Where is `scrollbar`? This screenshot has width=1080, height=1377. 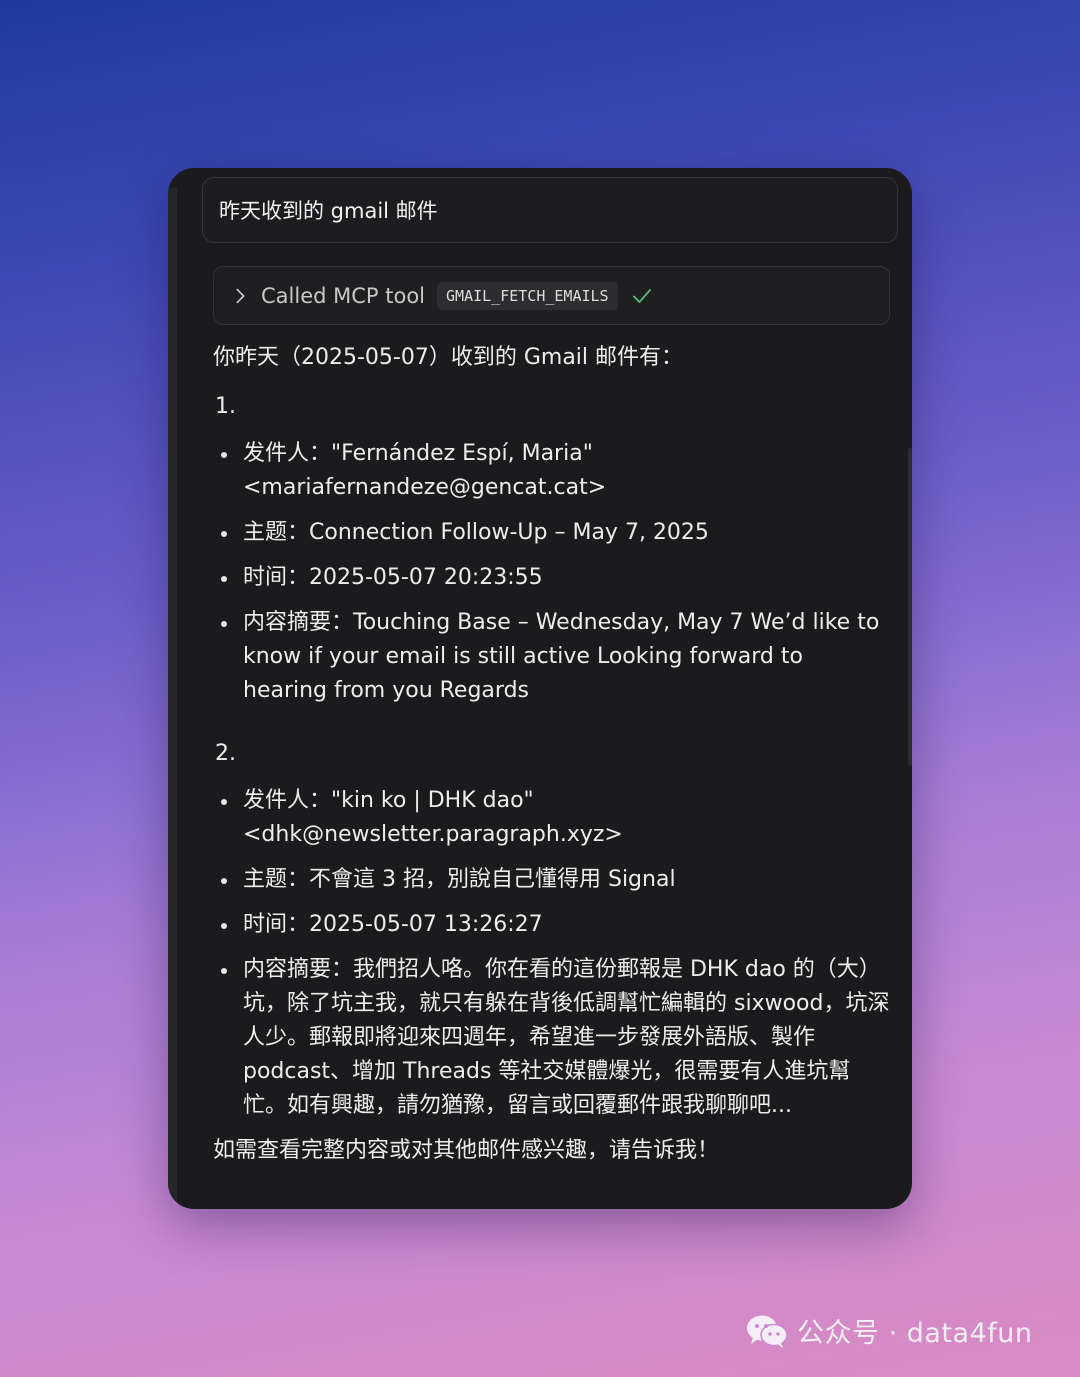 scrollbar is located at coordinates (910, 607).